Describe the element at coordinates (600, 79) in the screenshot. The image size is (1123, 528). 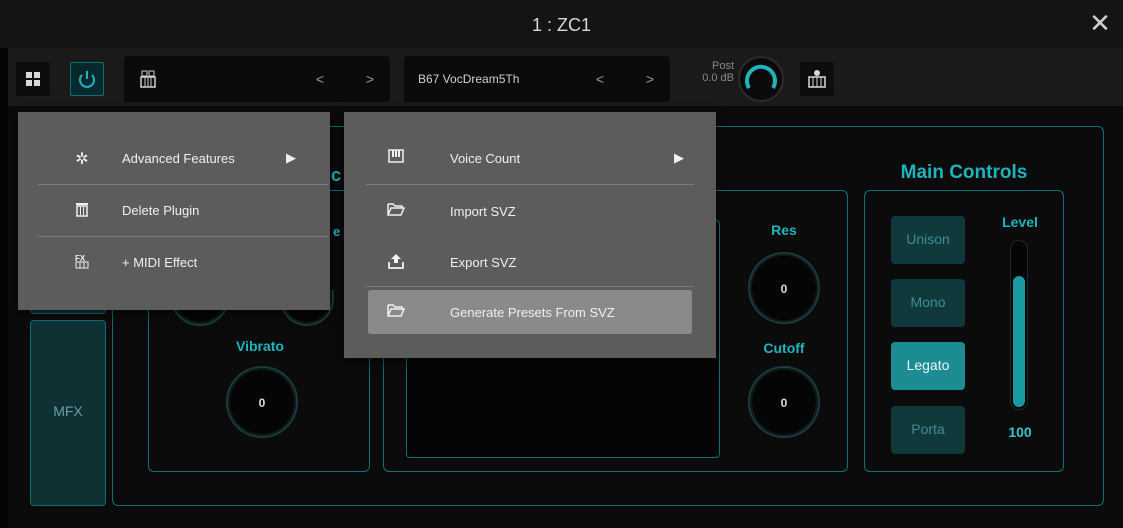
I see `preset-prev-button: <` at that location.